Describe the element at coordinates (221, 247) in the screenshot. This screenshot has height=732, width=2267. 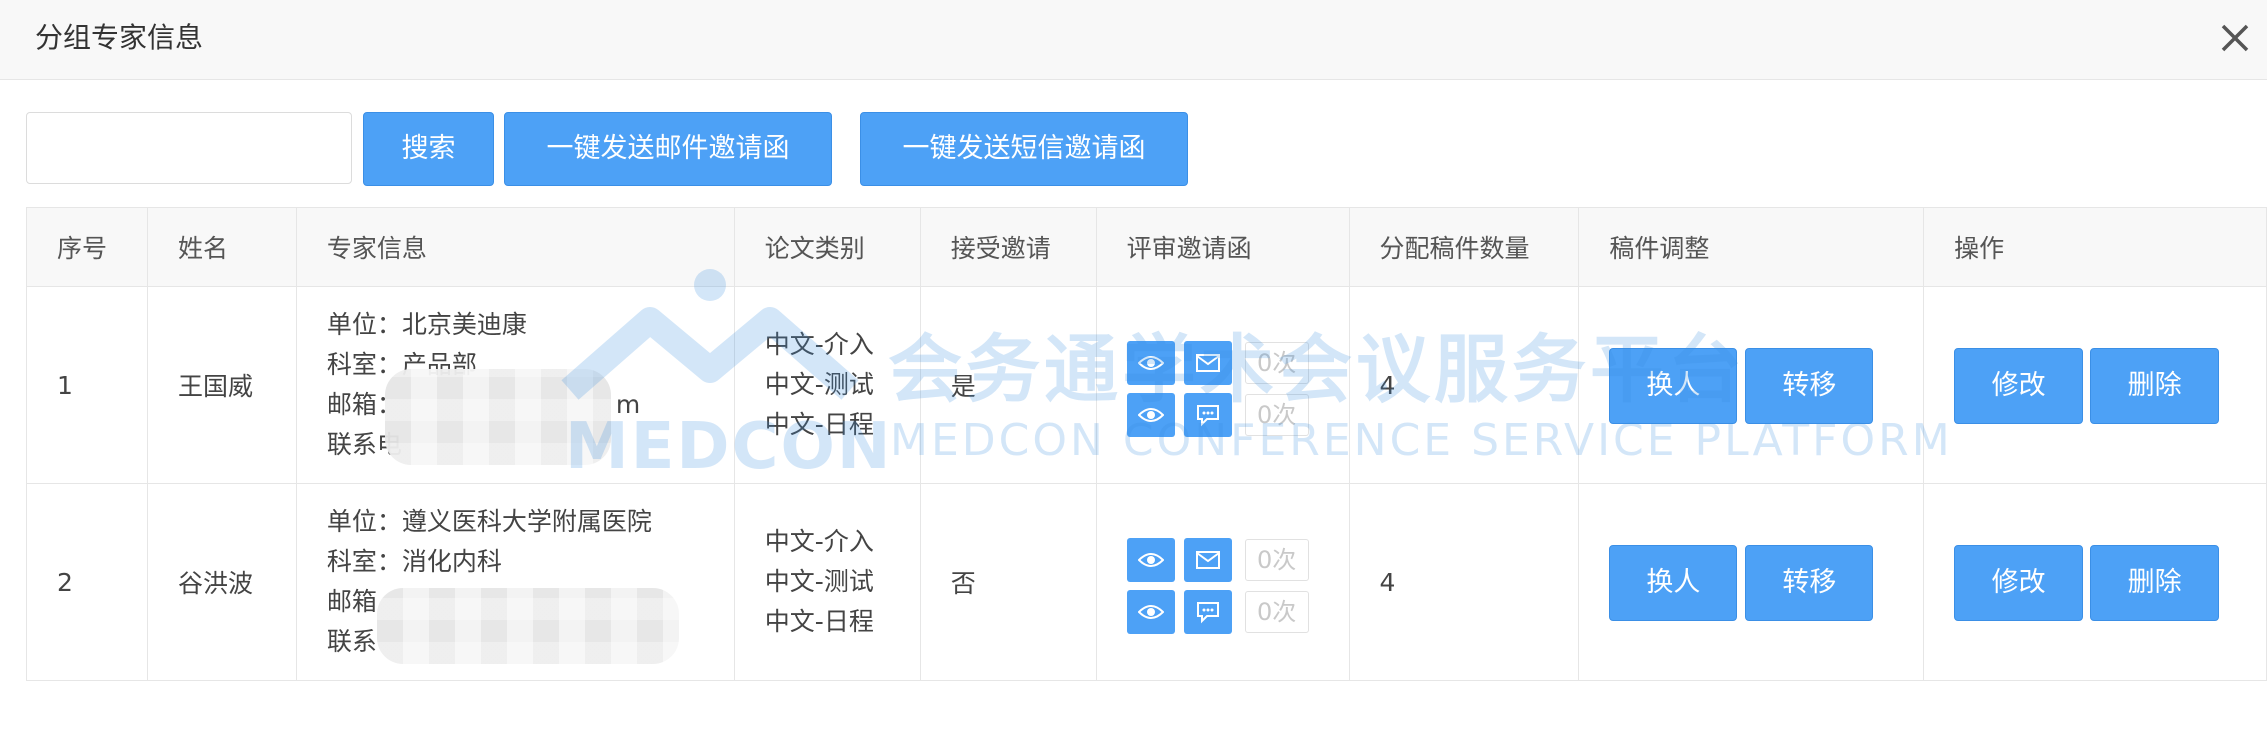
I see `header-name: 姓名` at that location.